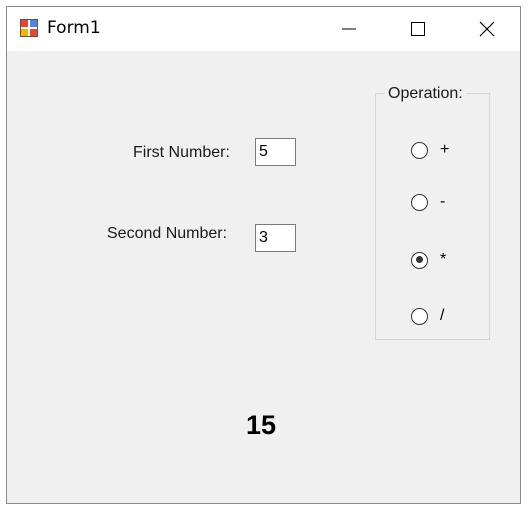 This screenshot has width=529, height=516. What do you see at coordinates (432, 216) in the screenshot?
I see `operation-groupbox` at bounding box center [432, 216].